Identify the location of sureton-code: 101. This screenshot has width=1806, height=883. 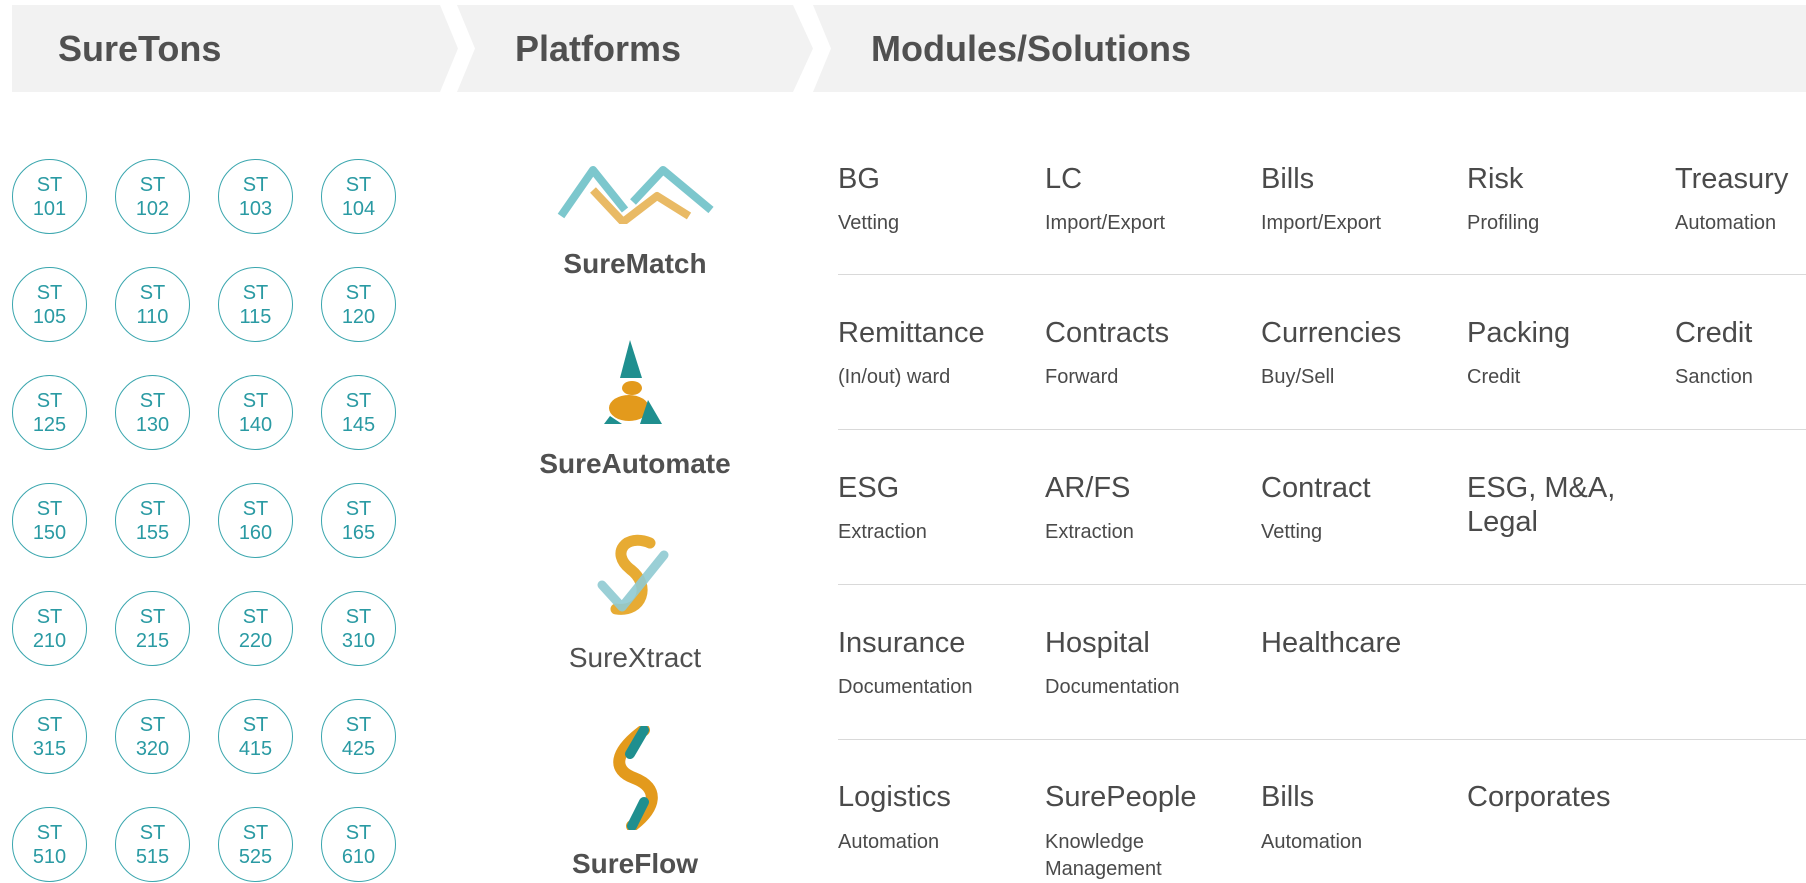
(49, 208).